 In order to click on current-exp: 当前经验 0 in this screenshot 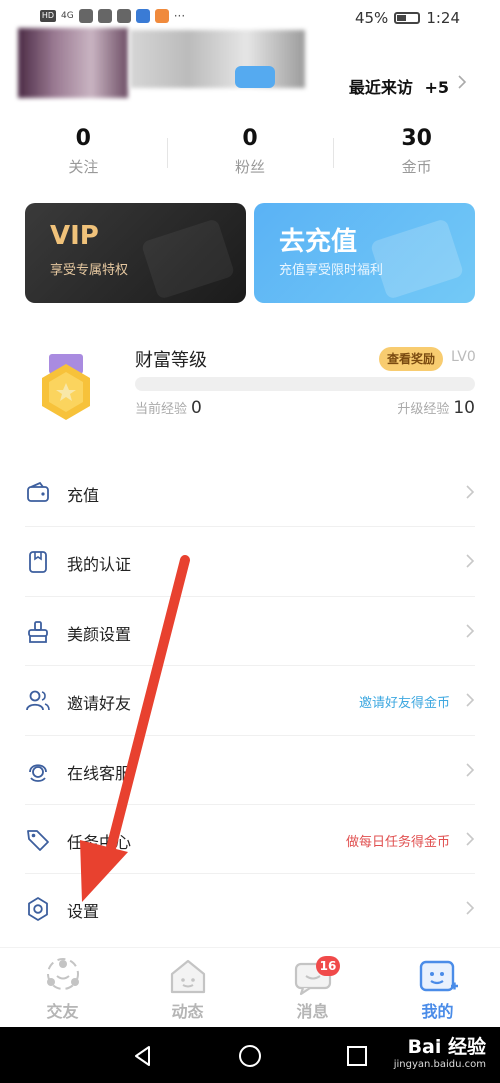, I will do `click(168, 408)`.